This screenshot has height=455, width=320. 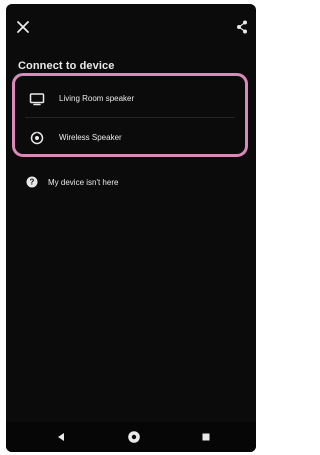 I want to click on device-not-listed: ? My device isn't here, so click(x=72, y=182).